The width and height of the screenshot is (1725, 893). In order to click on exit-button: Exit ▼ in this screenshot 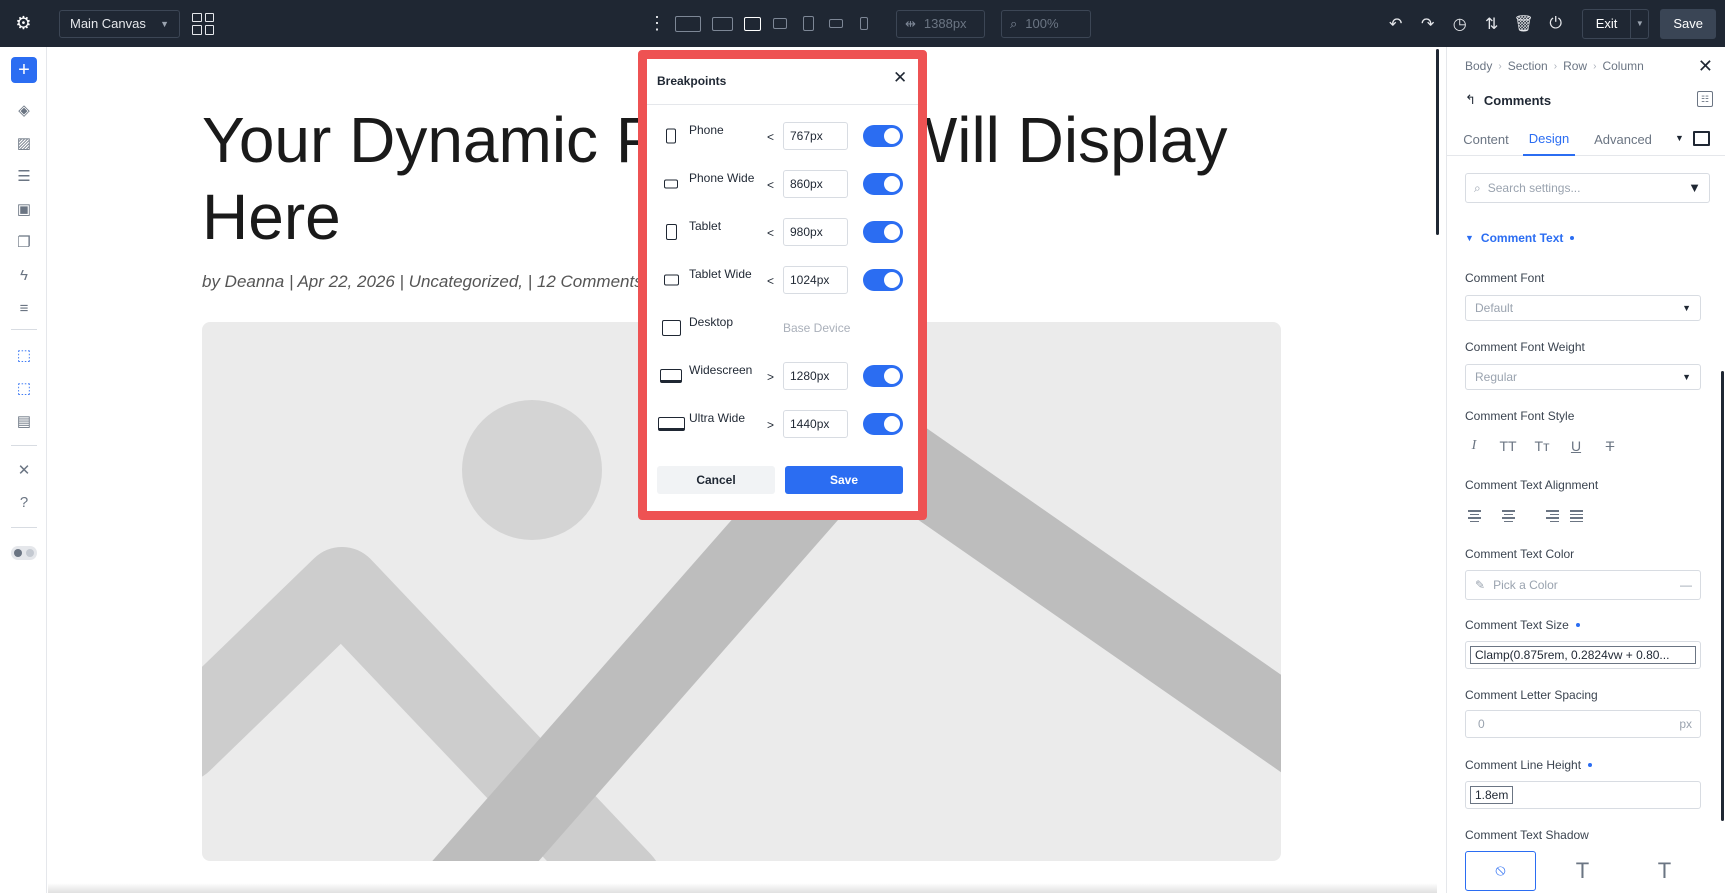, I will do `click(1615, 23)`.